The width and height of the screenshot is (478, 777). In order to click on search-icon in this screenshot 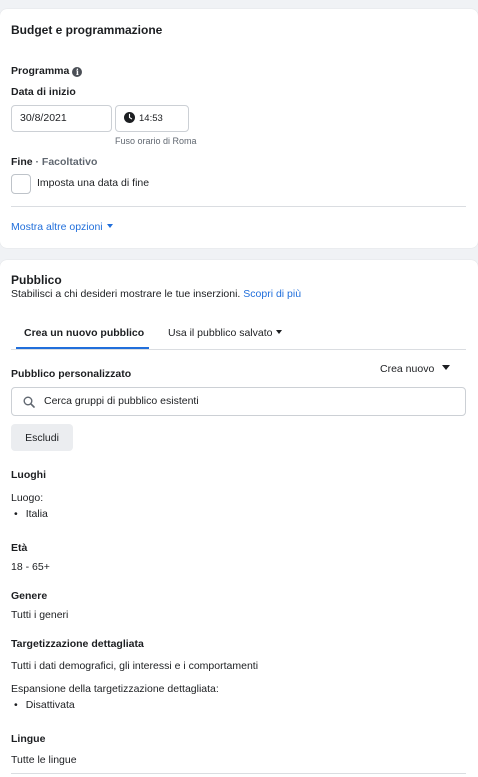, I will do `click(29, 402)`.